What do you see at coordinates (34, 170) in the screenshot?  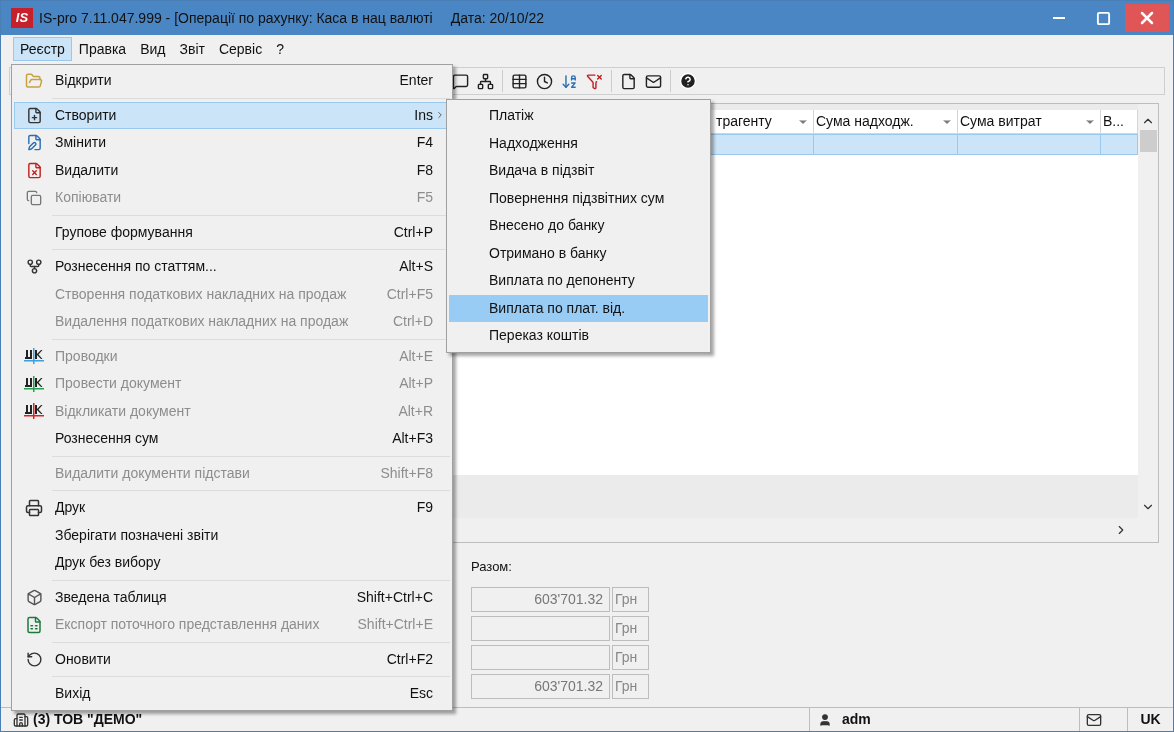 I see `delete-document-icon` at bounding box center [34, 170].